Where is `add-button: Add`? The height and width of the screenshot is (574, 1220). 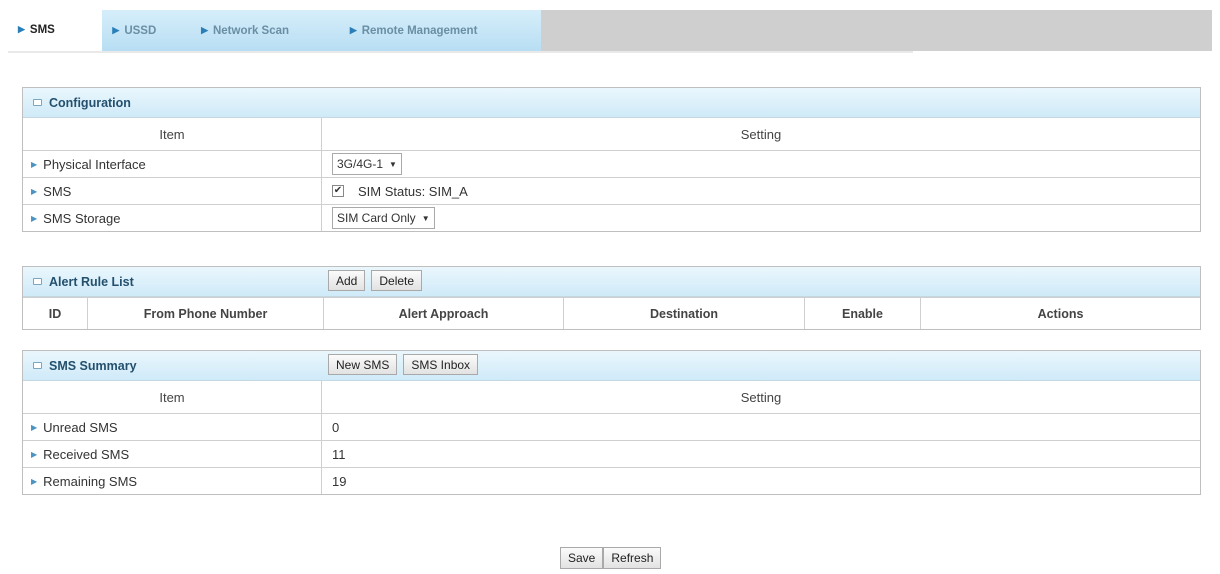 add-button: Add is located at coordinates (347, 280).